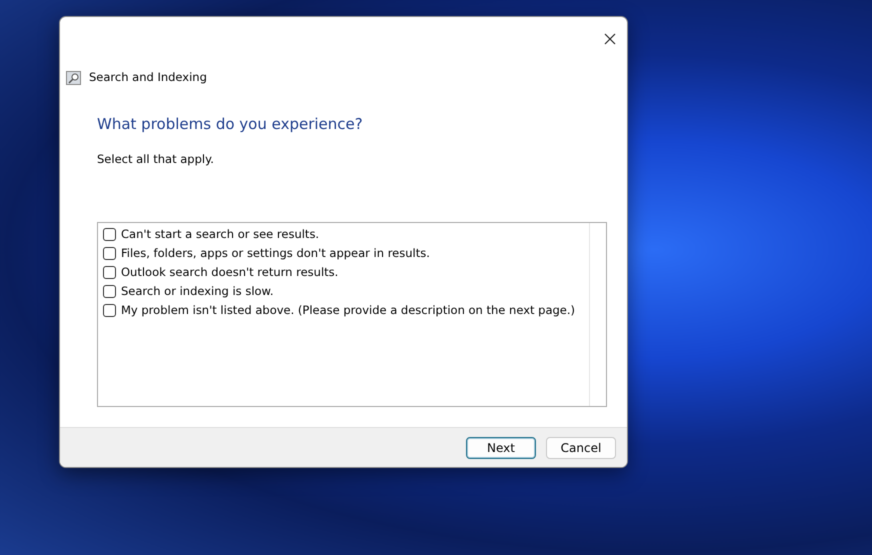  What do you see at coordinates (220, 235) in the screenshot?
I see `option-label: Can't start a search or see results.` at bounding box center [220, 235].